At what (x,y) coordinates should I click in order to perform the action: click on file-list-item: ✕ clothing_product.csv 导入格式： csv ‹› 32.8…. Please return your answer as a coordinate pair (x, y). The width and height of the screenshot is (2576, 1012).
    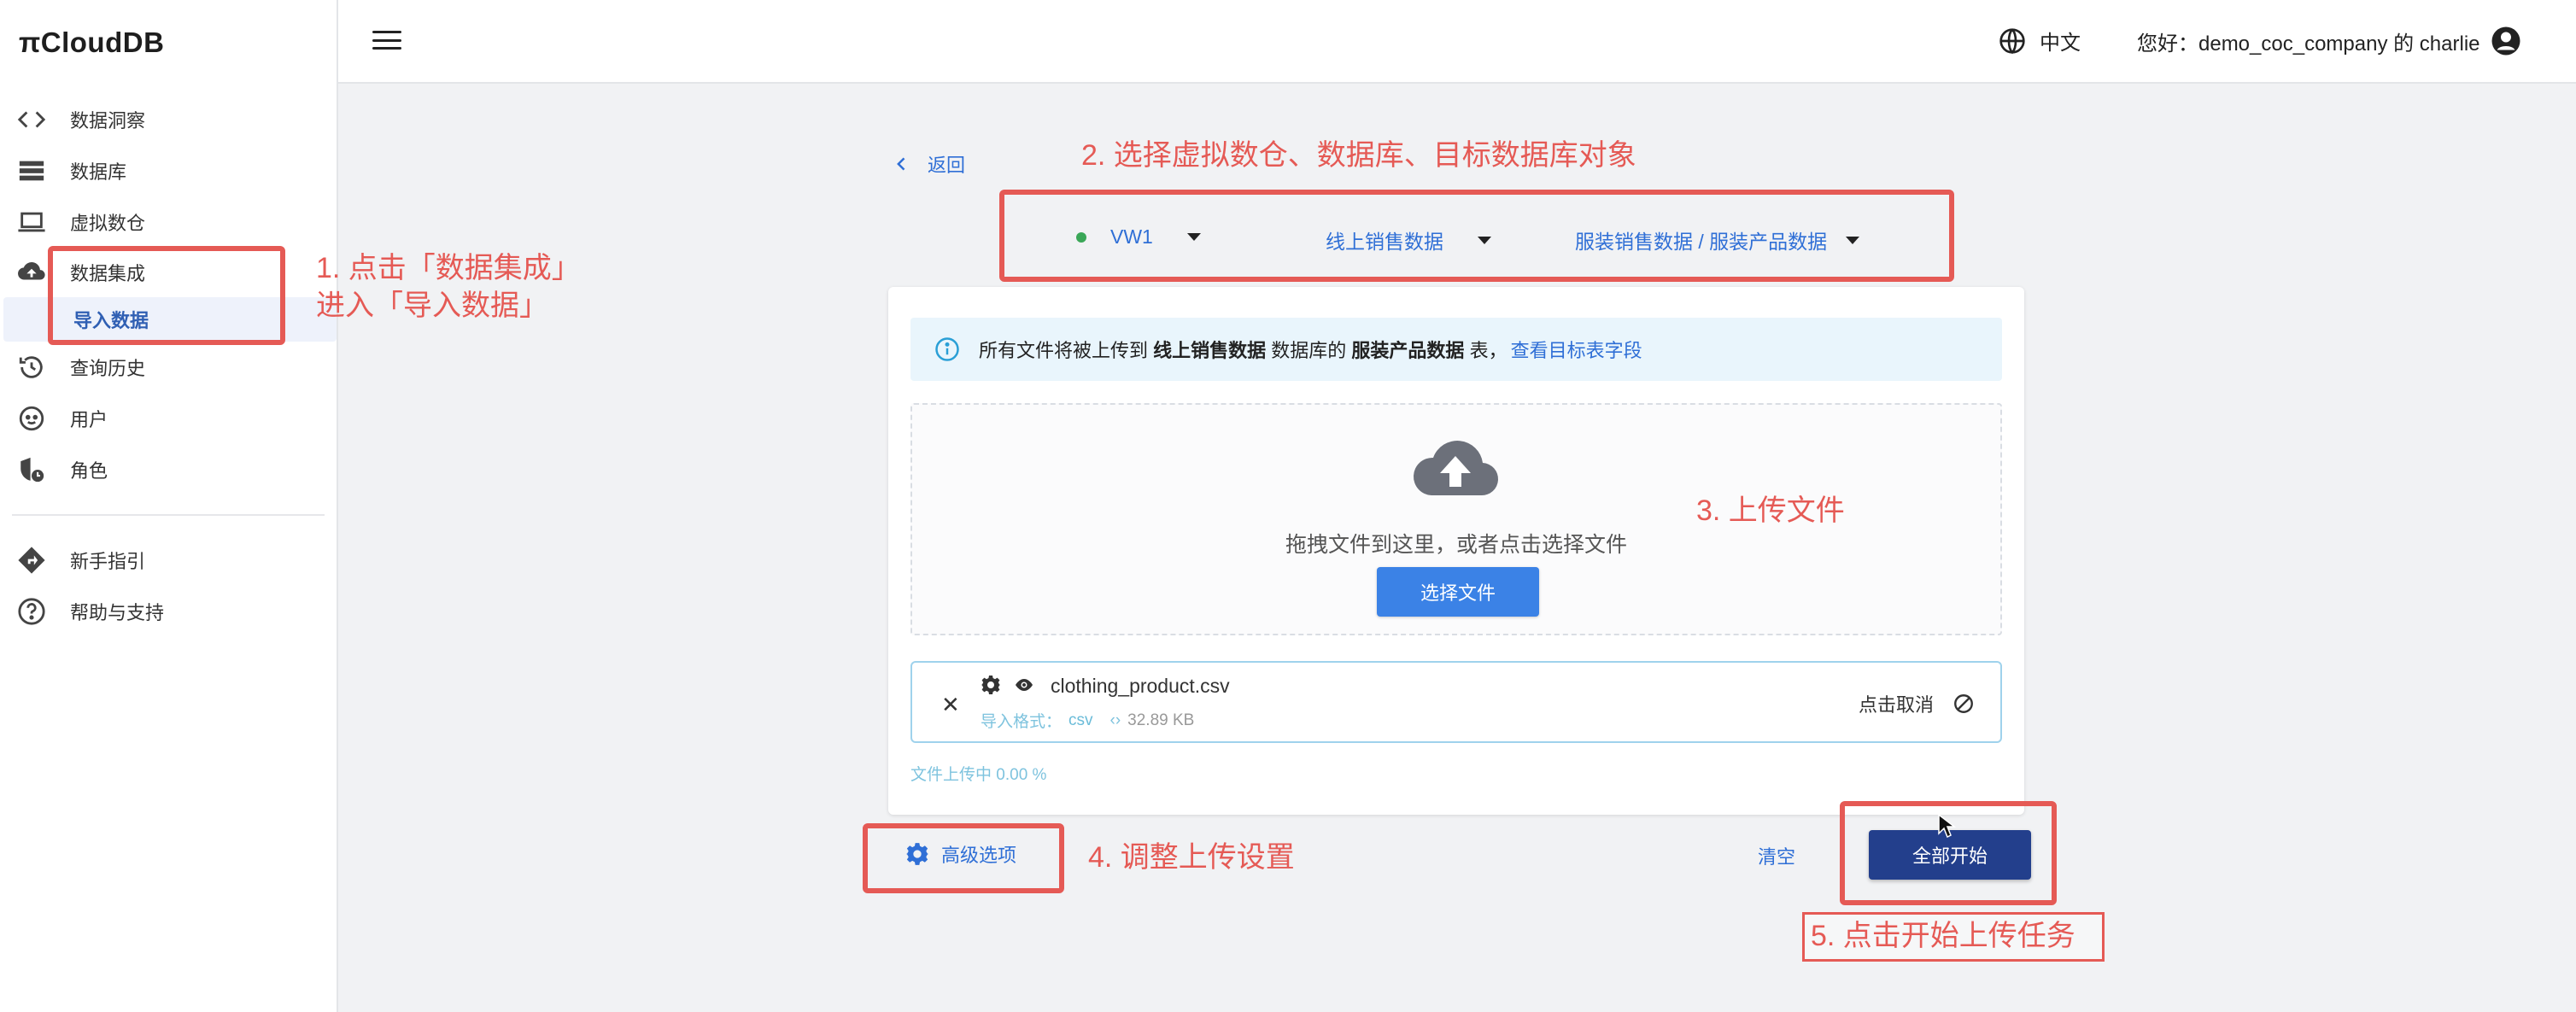
    Looking at the image, I should click on (1456, 702).